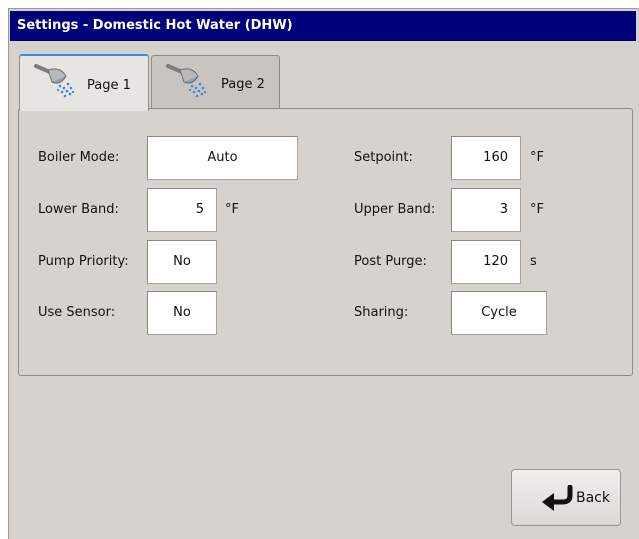  What do you see at coordinates (557, 499) in the screenshot?
I see `back-arrow-icon` at bounding box center [557, 499].